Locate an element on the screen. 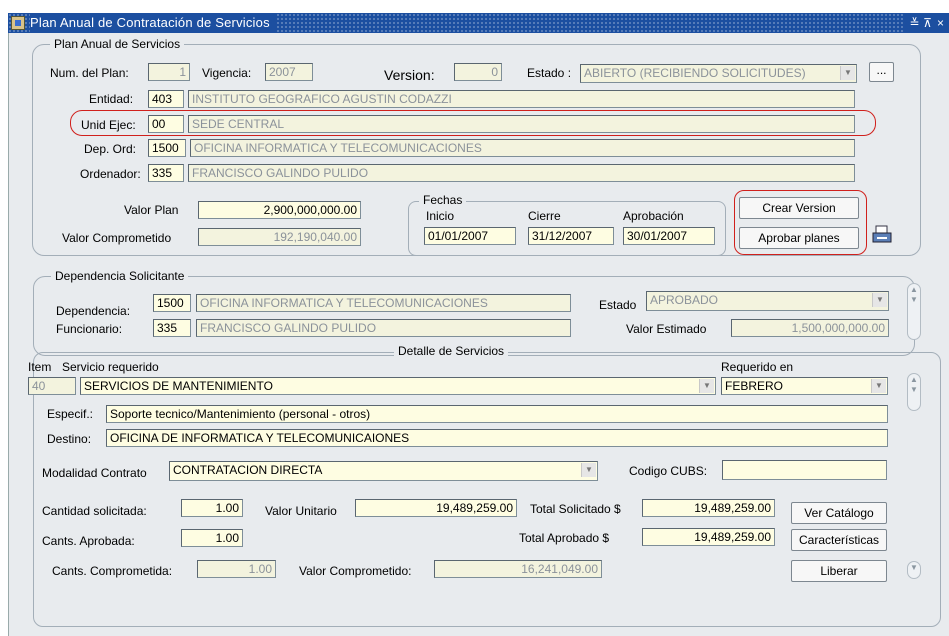  servicio-label: Servicio requerido is located at coordinates (110, 367).